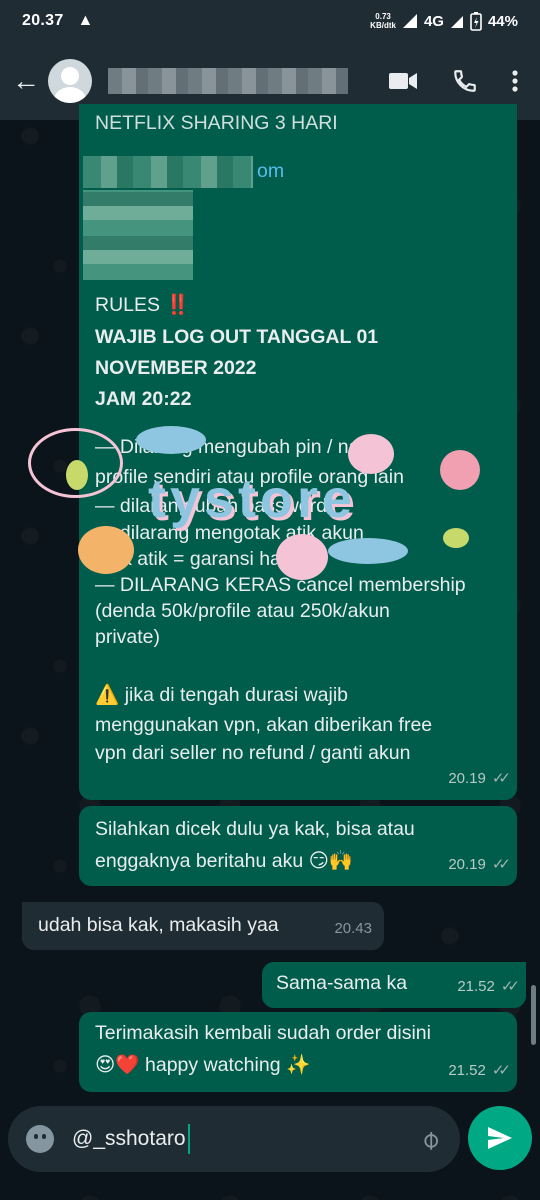 The width and height of the screenshot is (540, 1200). I want to click on video-call-icon, so click(403, 81).